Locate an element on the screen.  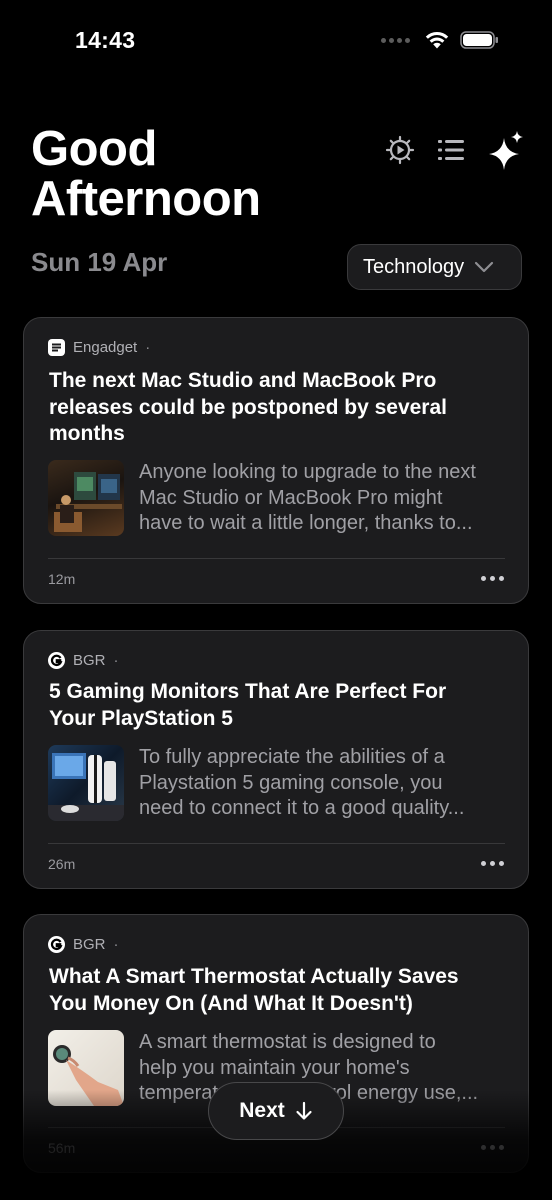
settings-icon is located at coordinates (400, 150).